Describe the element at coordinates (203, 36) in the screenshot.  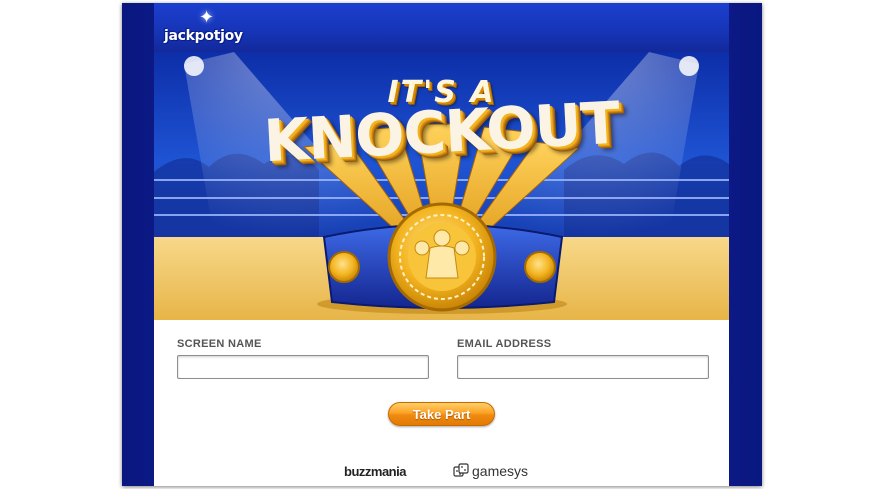
I see `jackpotjoy-logo: jackpotjoy` at that location.